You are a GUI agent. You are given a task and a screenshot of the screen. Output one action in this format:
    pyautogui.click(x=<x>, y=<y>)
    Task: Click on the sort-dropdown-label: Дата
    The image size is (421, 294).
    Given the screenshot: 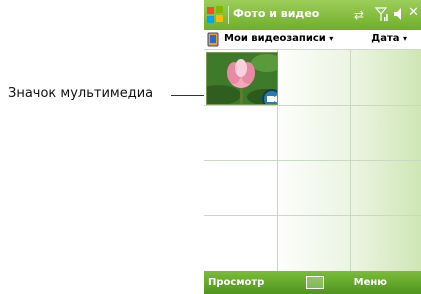 What is the action you would take?
    pyautogui.click(x=385, y=38)
    